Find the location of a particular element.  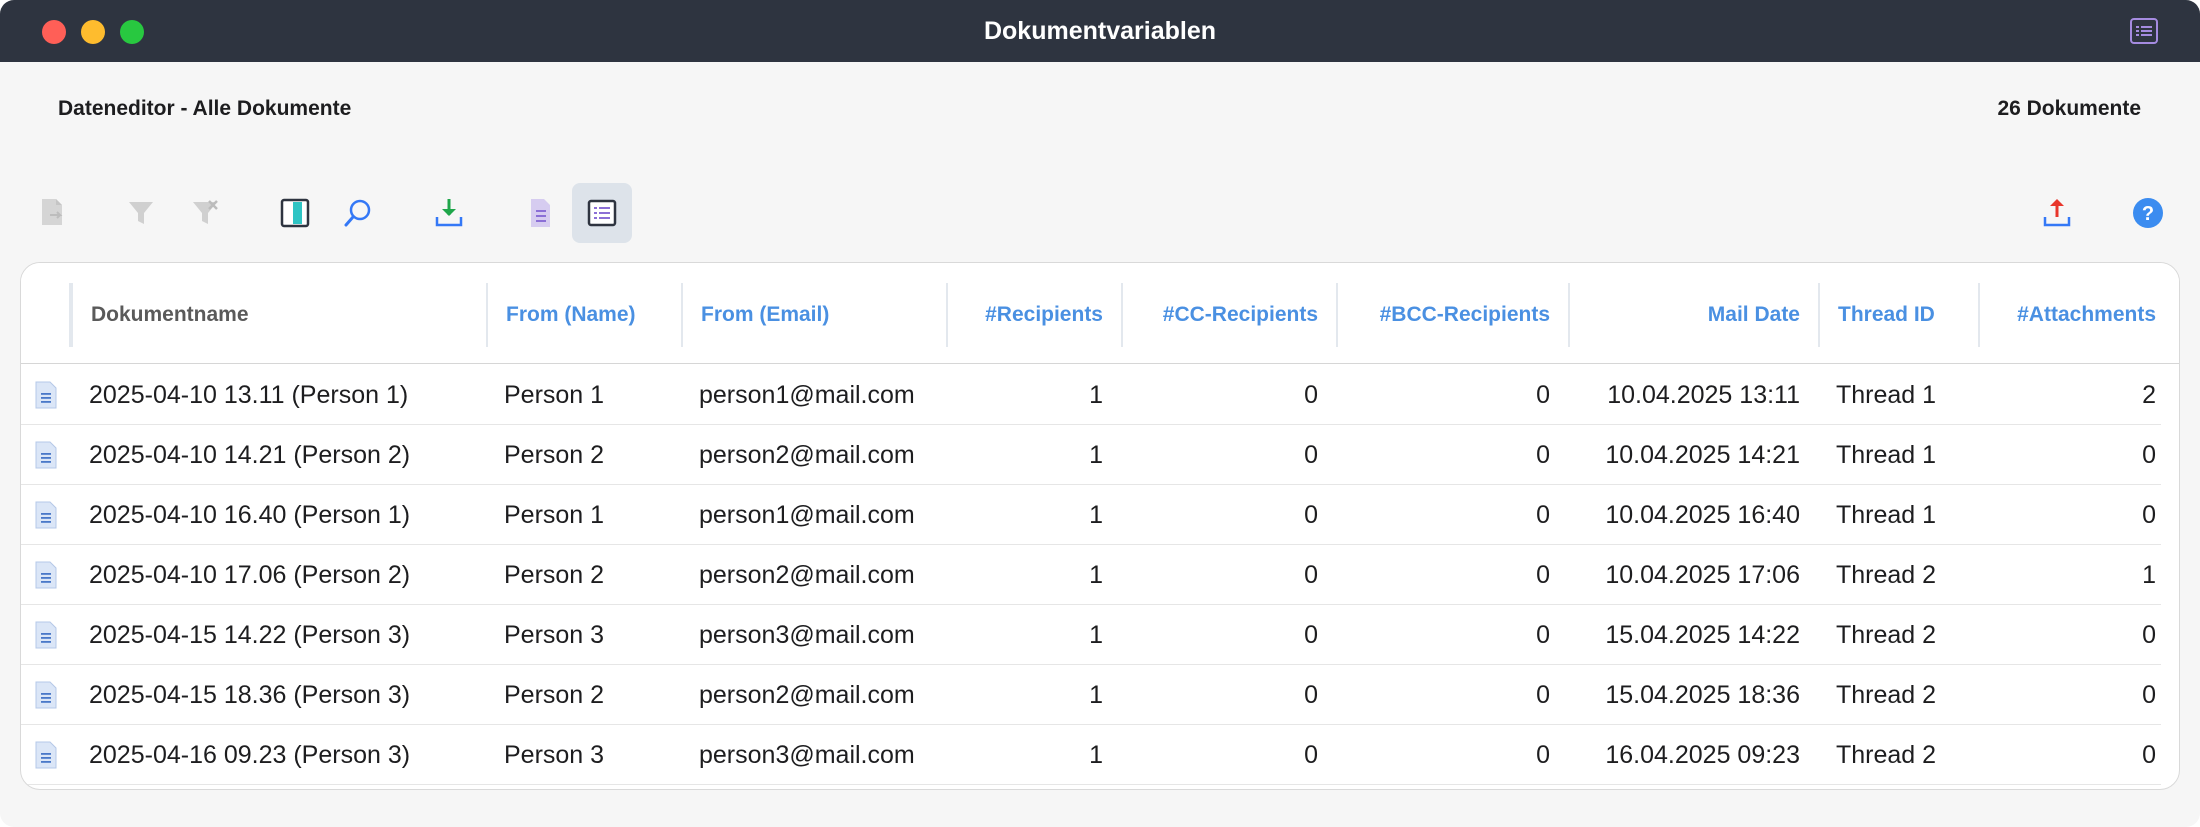

cell-dokumentname: 2025-04-15 18.36 (Person 3) is located at coordinates (289, 695).